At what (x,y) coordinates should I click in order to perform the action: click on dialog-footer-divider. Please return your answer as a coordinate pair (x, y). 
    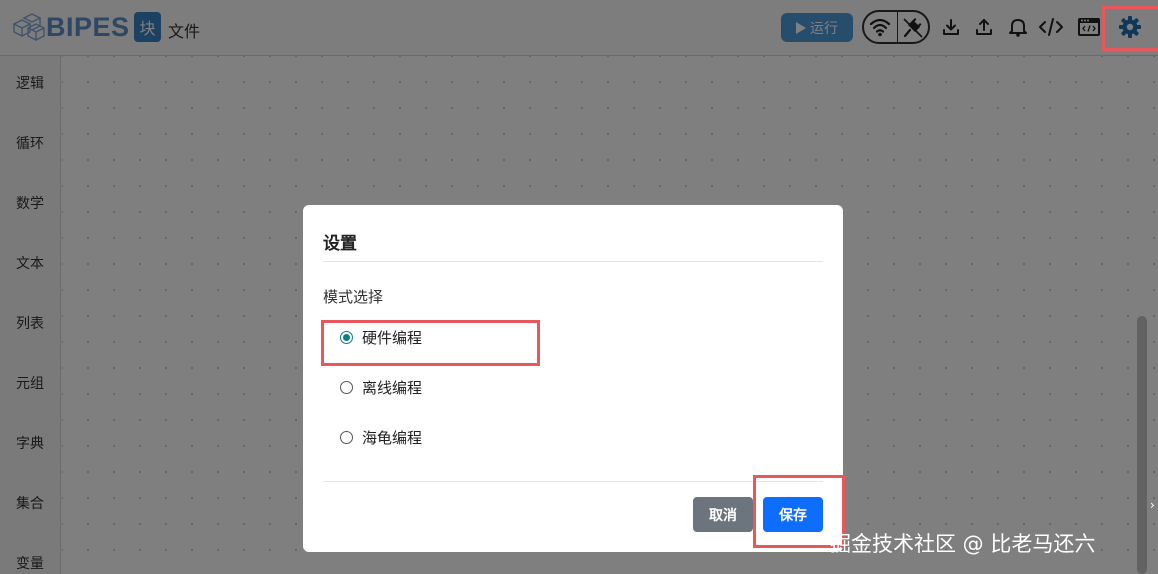
    Looking at the image, I should click on (573, 481).